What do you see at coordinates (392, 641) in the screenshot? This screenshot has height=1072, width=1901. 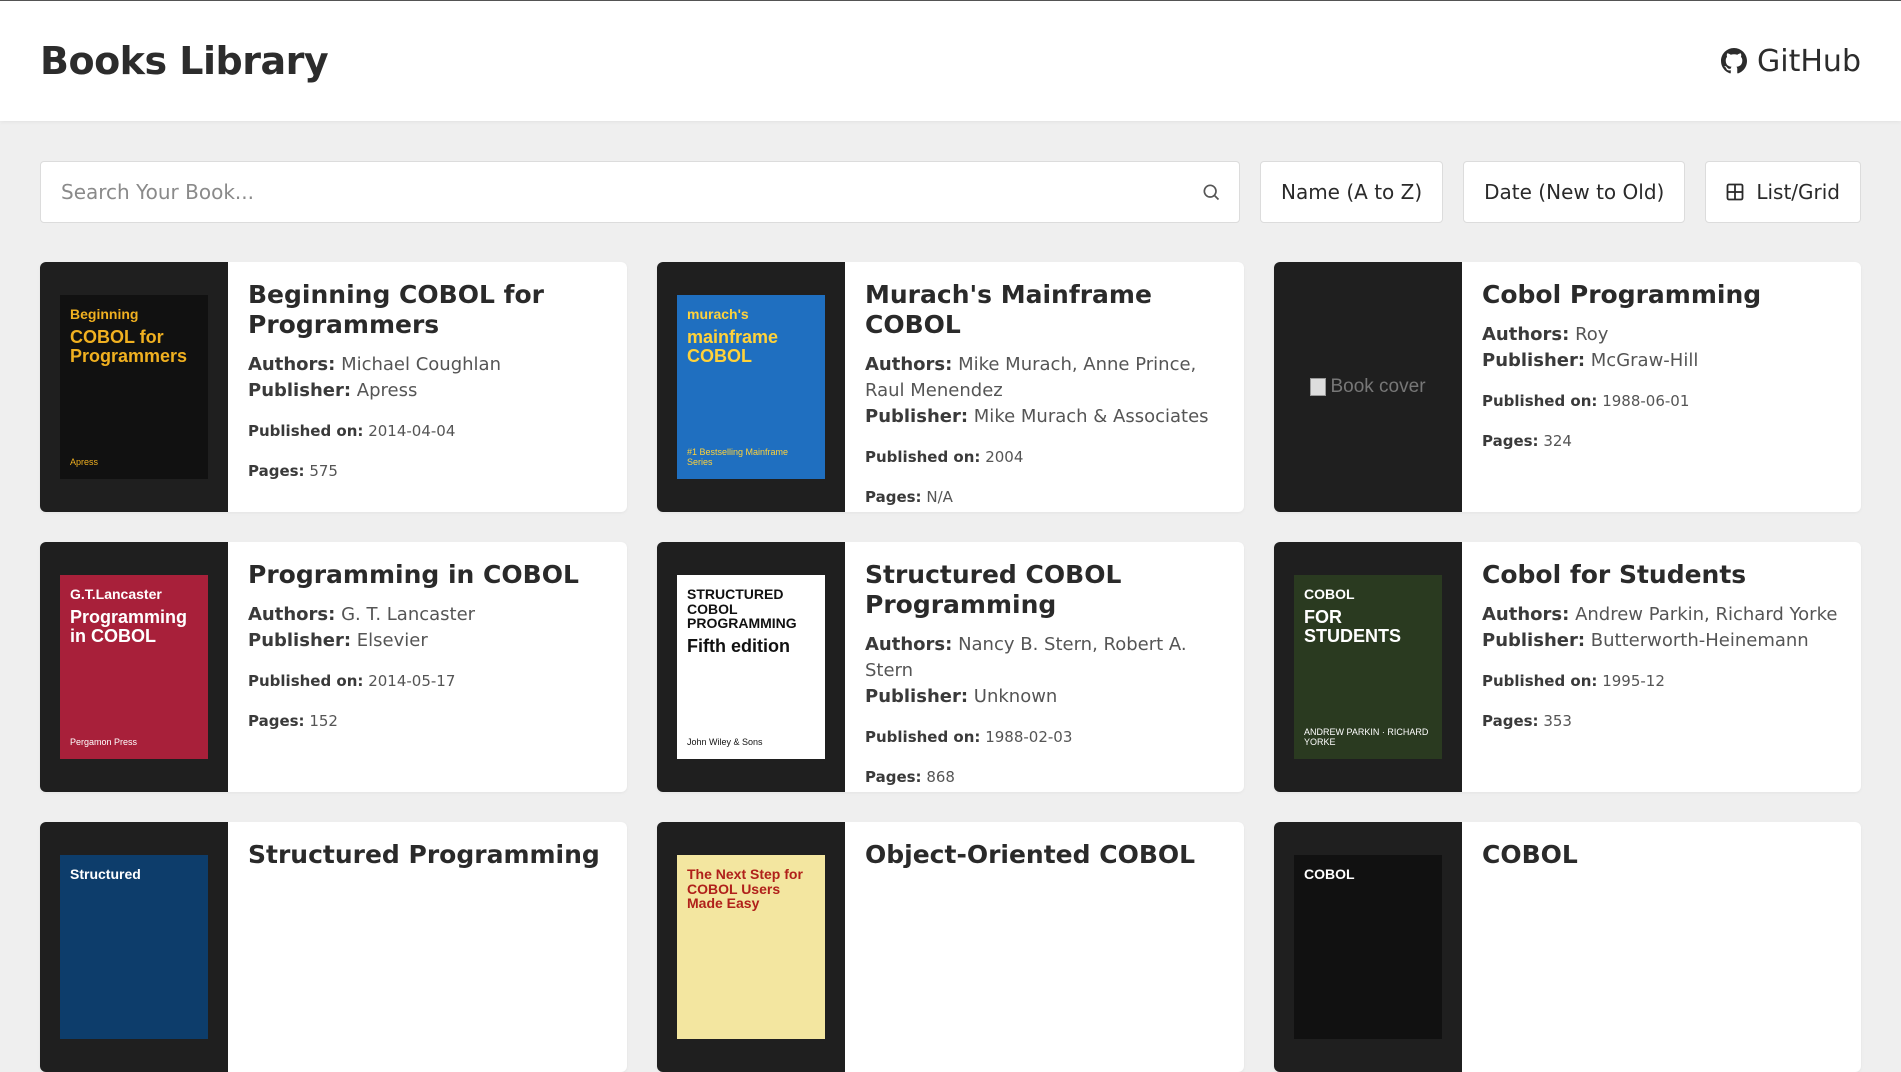 I see `book-publisher-value: Elsevier` at bounding box center [392, 641].